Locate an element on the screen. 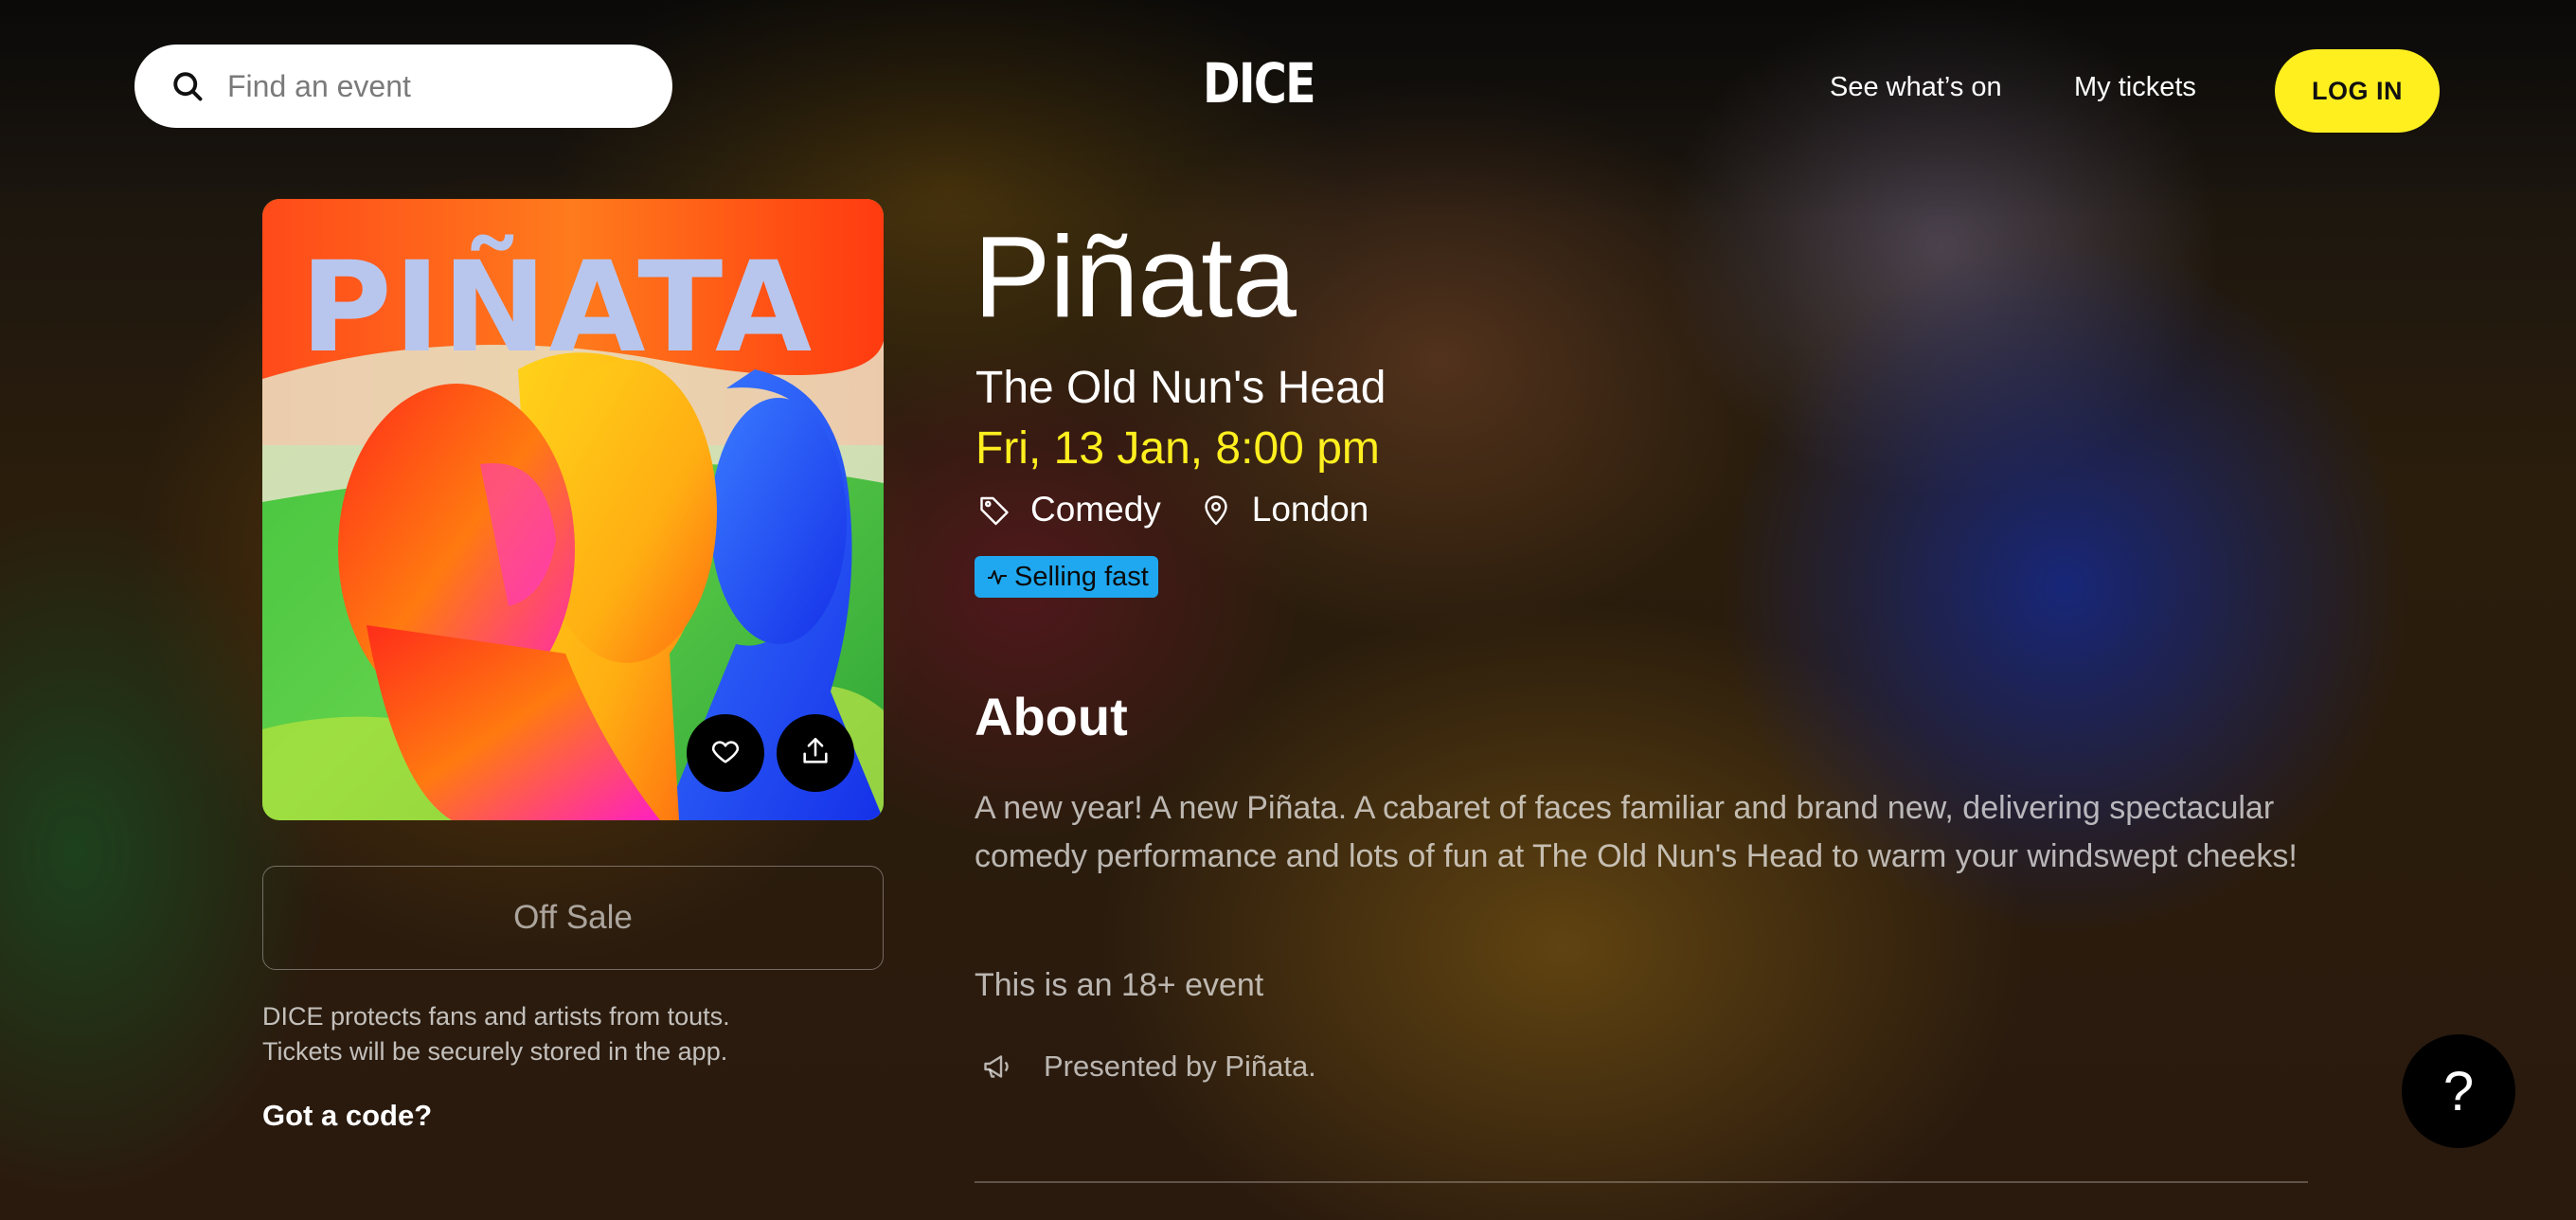  genre-tag: Comedy is located at coordinates (1069, 509).